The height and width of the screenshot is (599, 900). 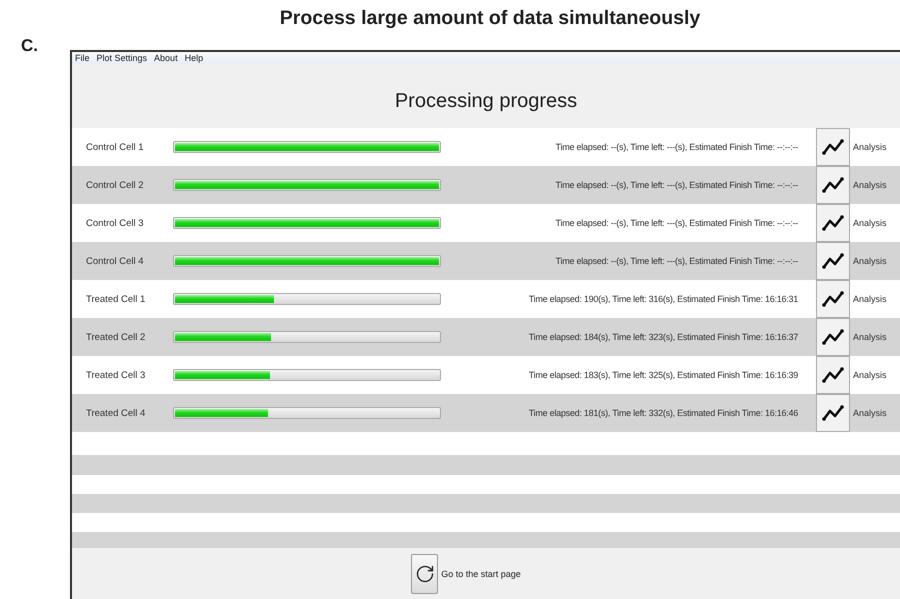 What do you see at coordinates (115, 261) in the screenshot?
I see `cell-name: Control Cell 4` at bounding box center [115, 261].